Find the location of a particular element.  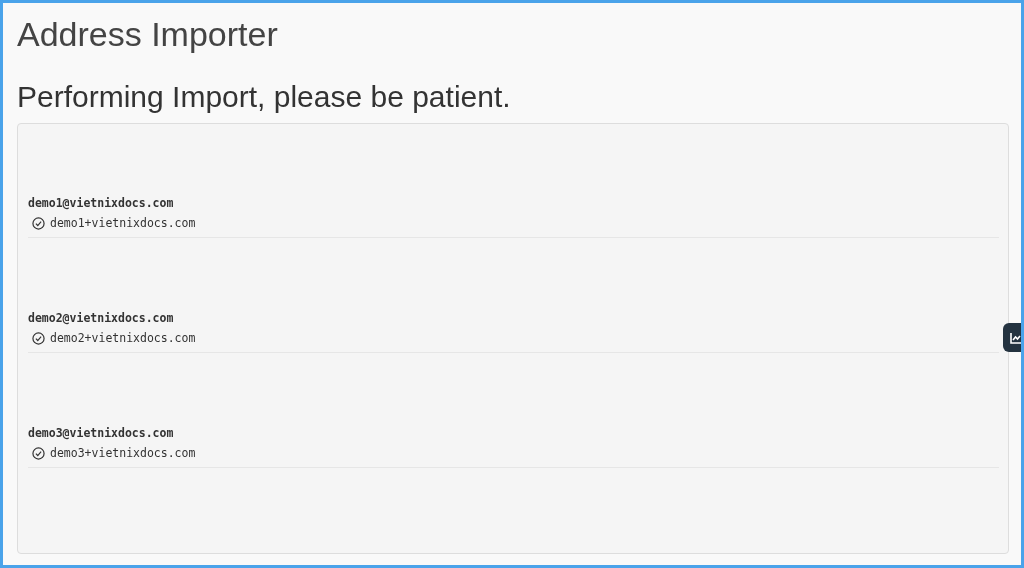

chart-icon is located at coordinates (1015, 337).